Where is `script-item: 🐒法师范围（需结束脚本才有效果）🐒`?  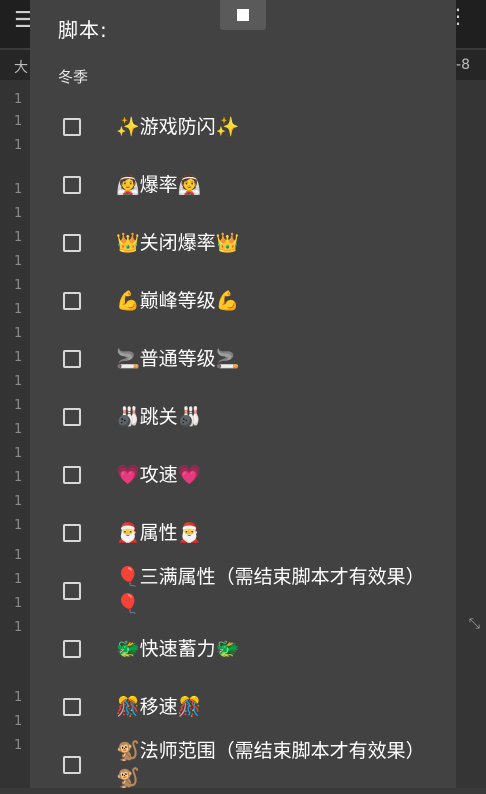 script-item: 🐒法师范围（需结束脚本才有效果）🐒 is located at coordinates (243, 765).